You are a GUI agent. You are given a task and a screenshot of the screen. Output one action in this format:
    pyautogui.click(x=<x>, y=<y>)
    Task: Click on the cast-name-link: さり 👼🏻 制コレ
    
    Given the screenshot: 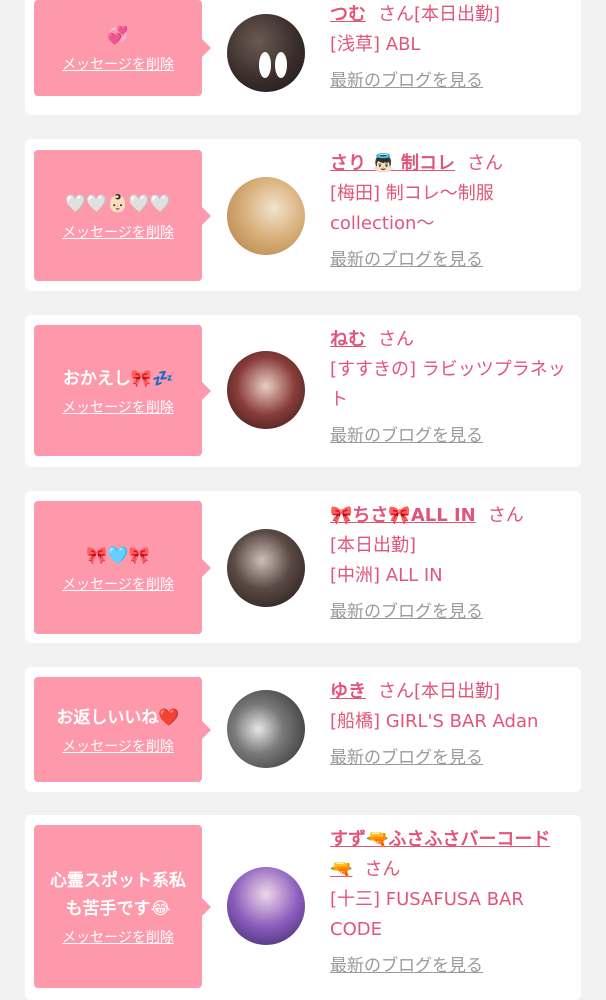 What is the action you would take?
    pyautogui.click(x=392, y=163)
    